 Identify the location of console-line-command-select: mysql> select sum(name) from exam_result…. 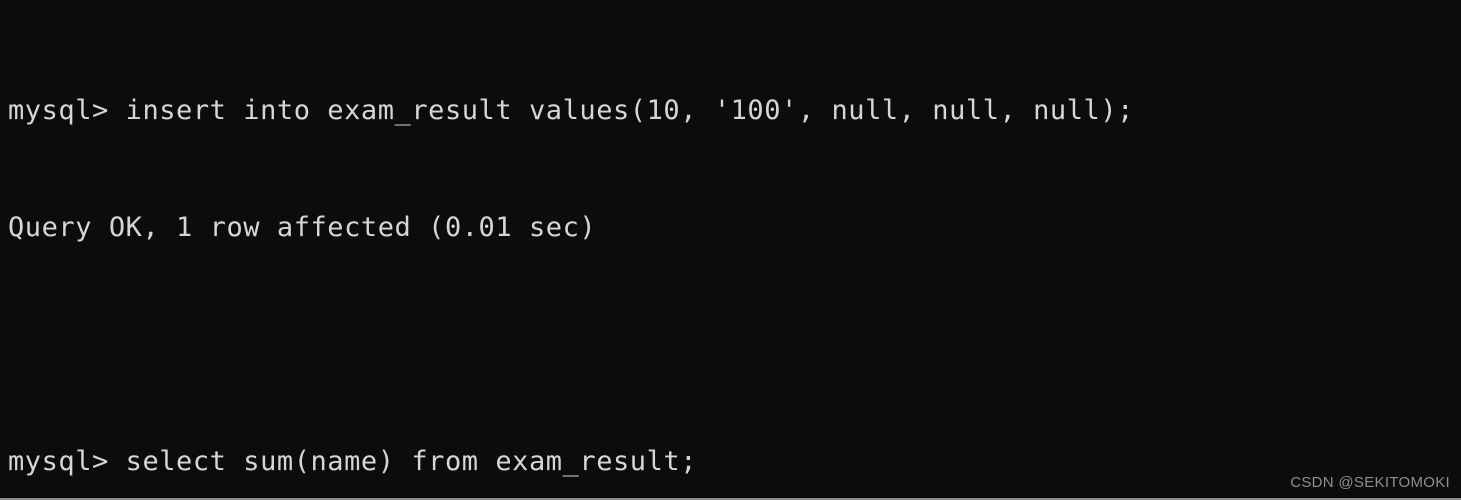
(353, 461).